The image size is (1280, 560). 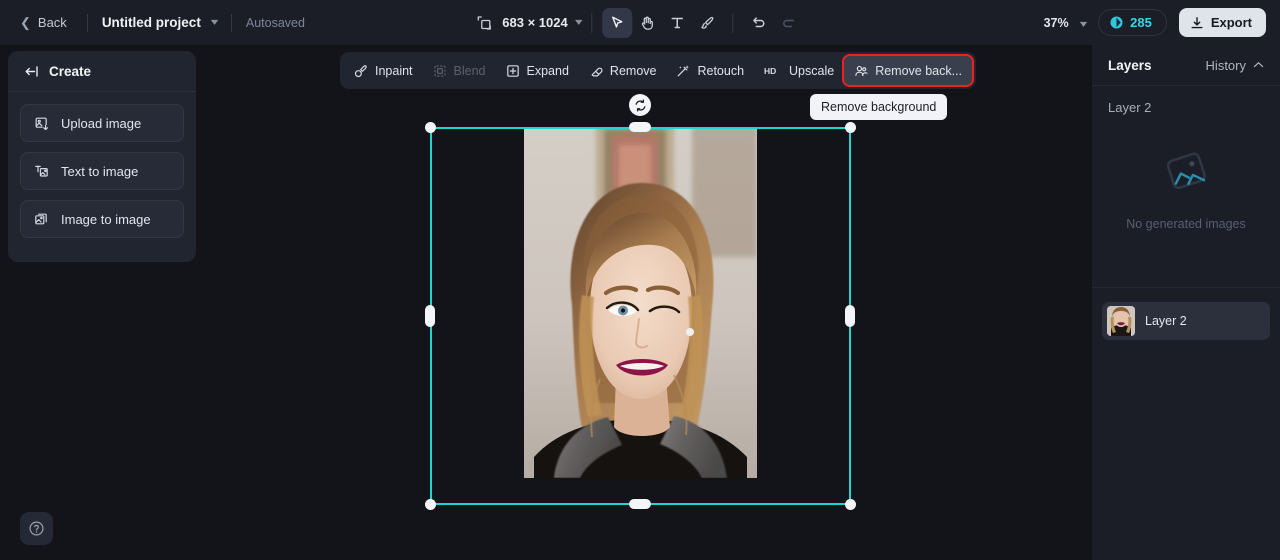 I want to click on canvas-size-icon, so click(x=484, y=23).